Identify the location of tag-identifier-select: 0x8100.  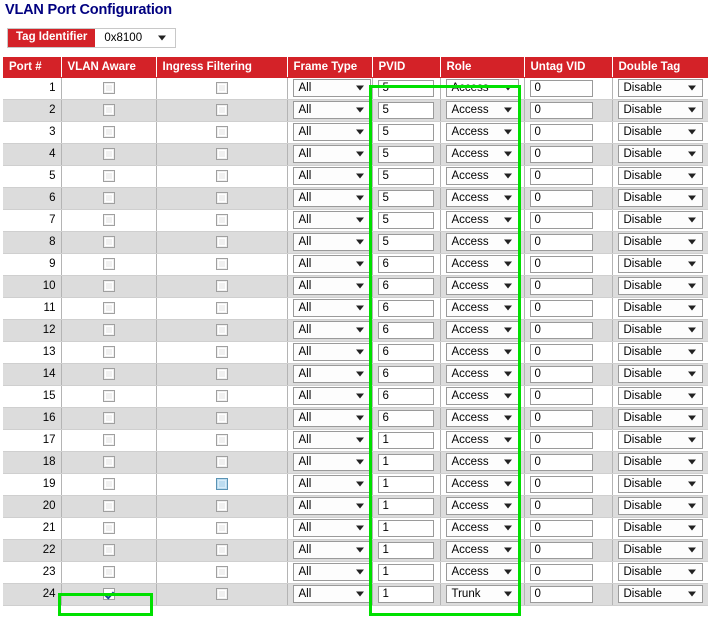
(135, 38).